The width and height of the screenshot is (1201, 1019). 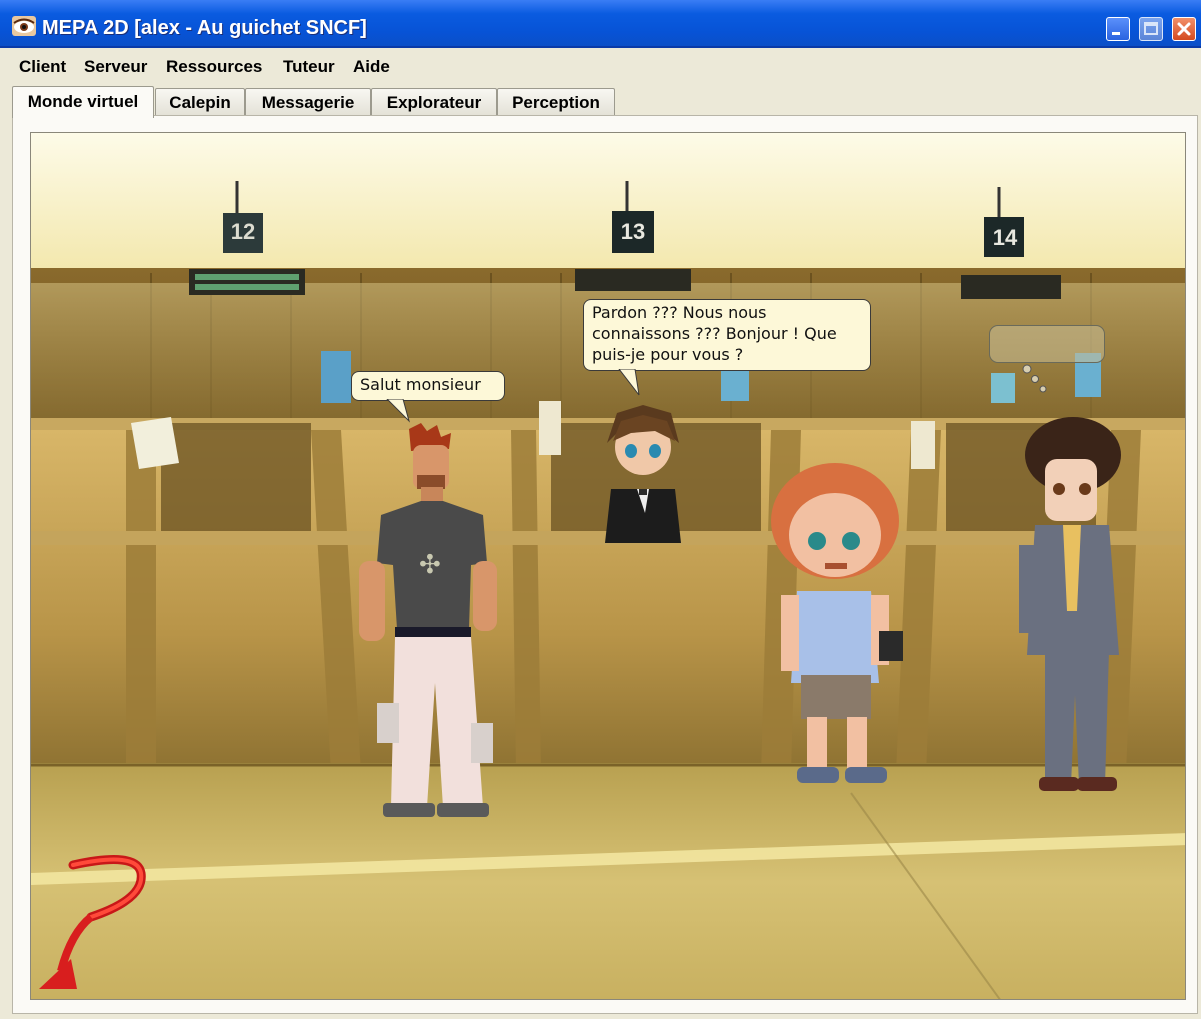 I want to click on close-button, so click(x=1184, y=29).